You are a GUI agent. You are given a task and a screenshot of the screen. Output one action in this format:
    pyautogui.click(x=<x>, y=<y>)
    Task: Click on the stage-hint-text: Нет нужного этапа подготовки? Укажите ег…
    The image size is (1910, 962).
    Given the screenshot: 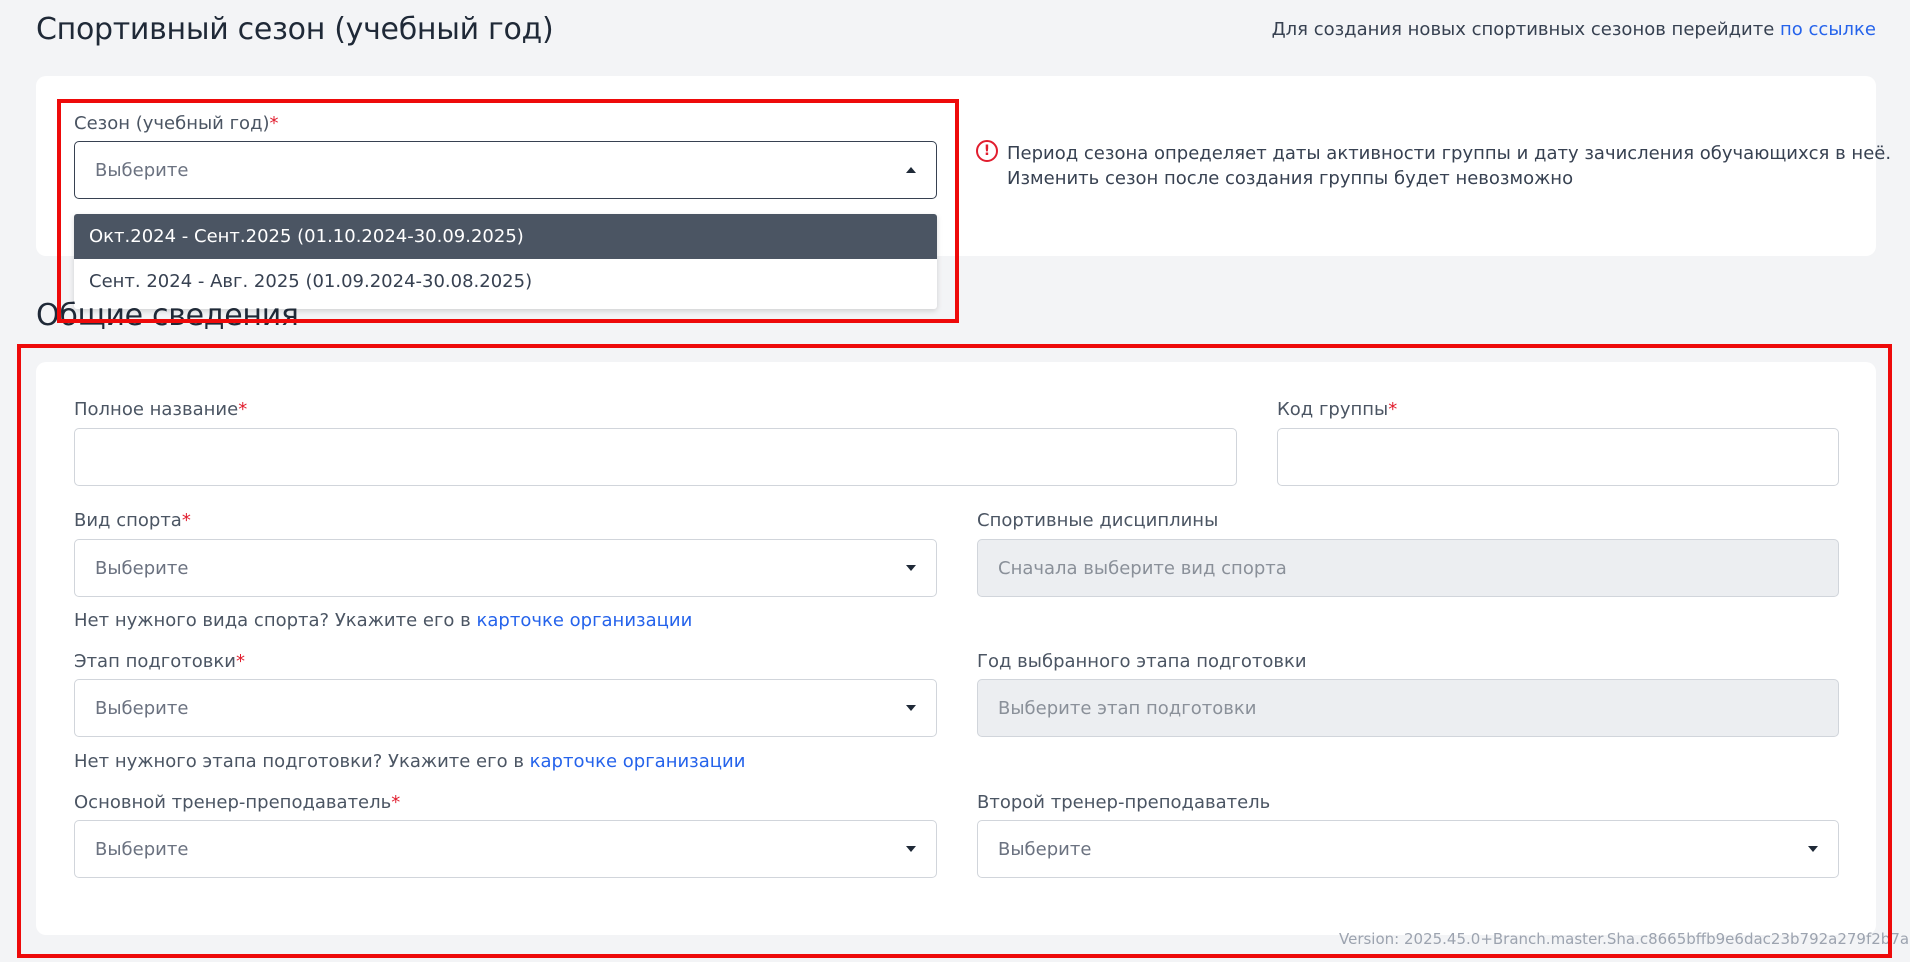 What is the action you would take?
    pyautogui.click(x=302, y=761)
    